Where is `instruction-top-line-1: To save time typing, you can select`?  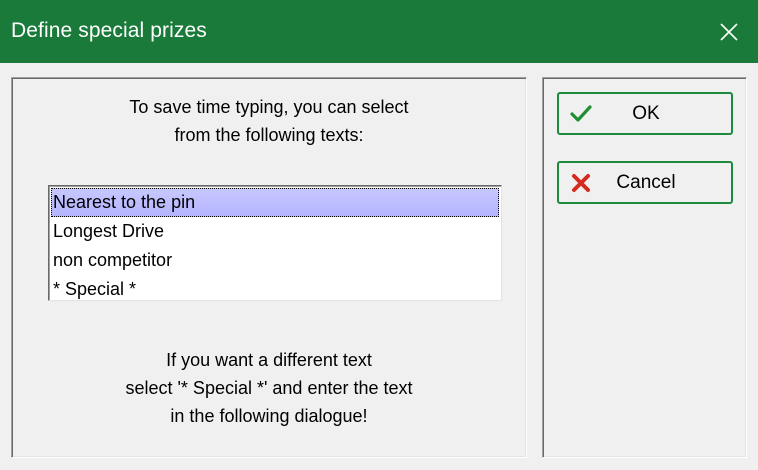
instruction-top-line-1: To save time typing, you can select is located at coordinates (269, 107).